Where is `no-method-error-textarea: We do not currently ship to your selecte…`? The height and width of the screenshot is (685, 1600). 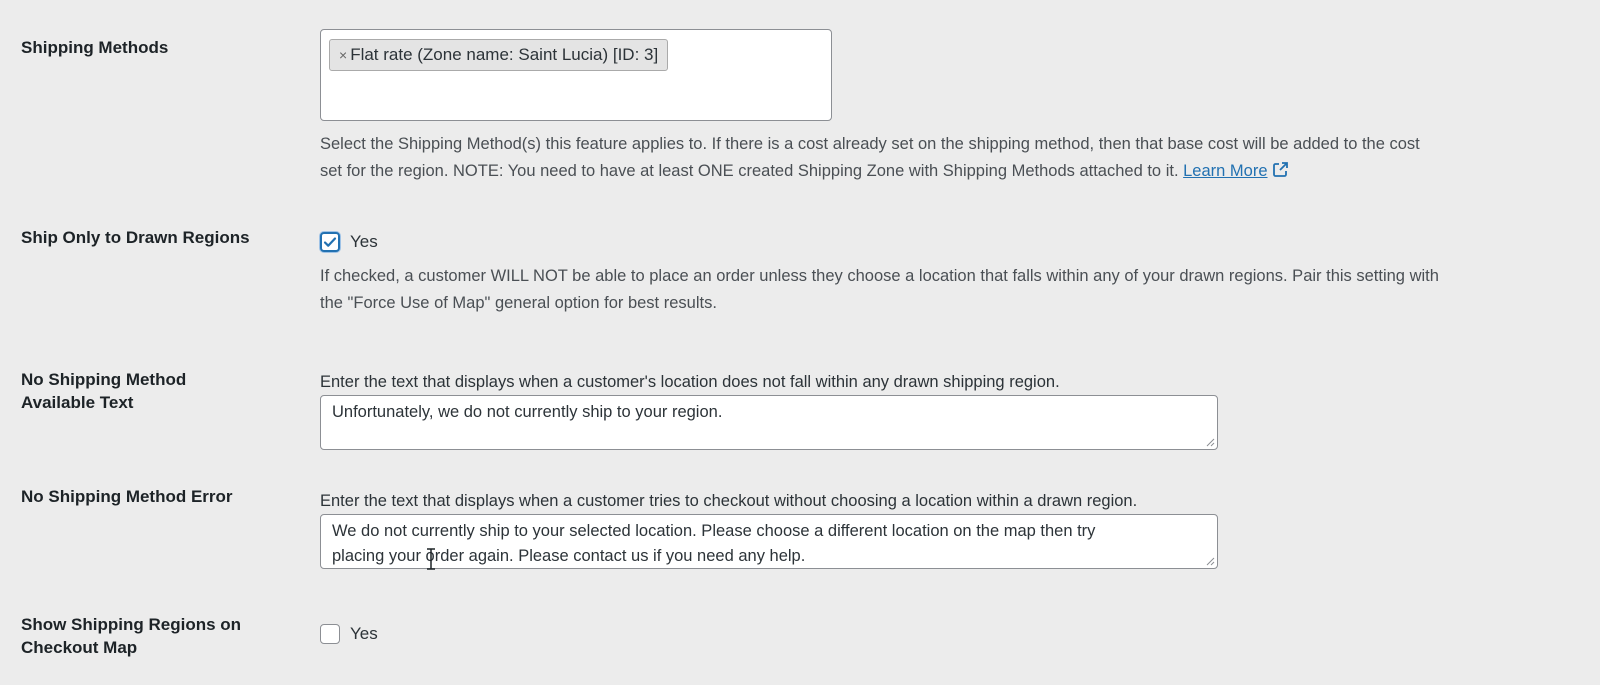
no-method-error-textarea: We do not currently ship to your selecte… is located at coordinates (769, 541).